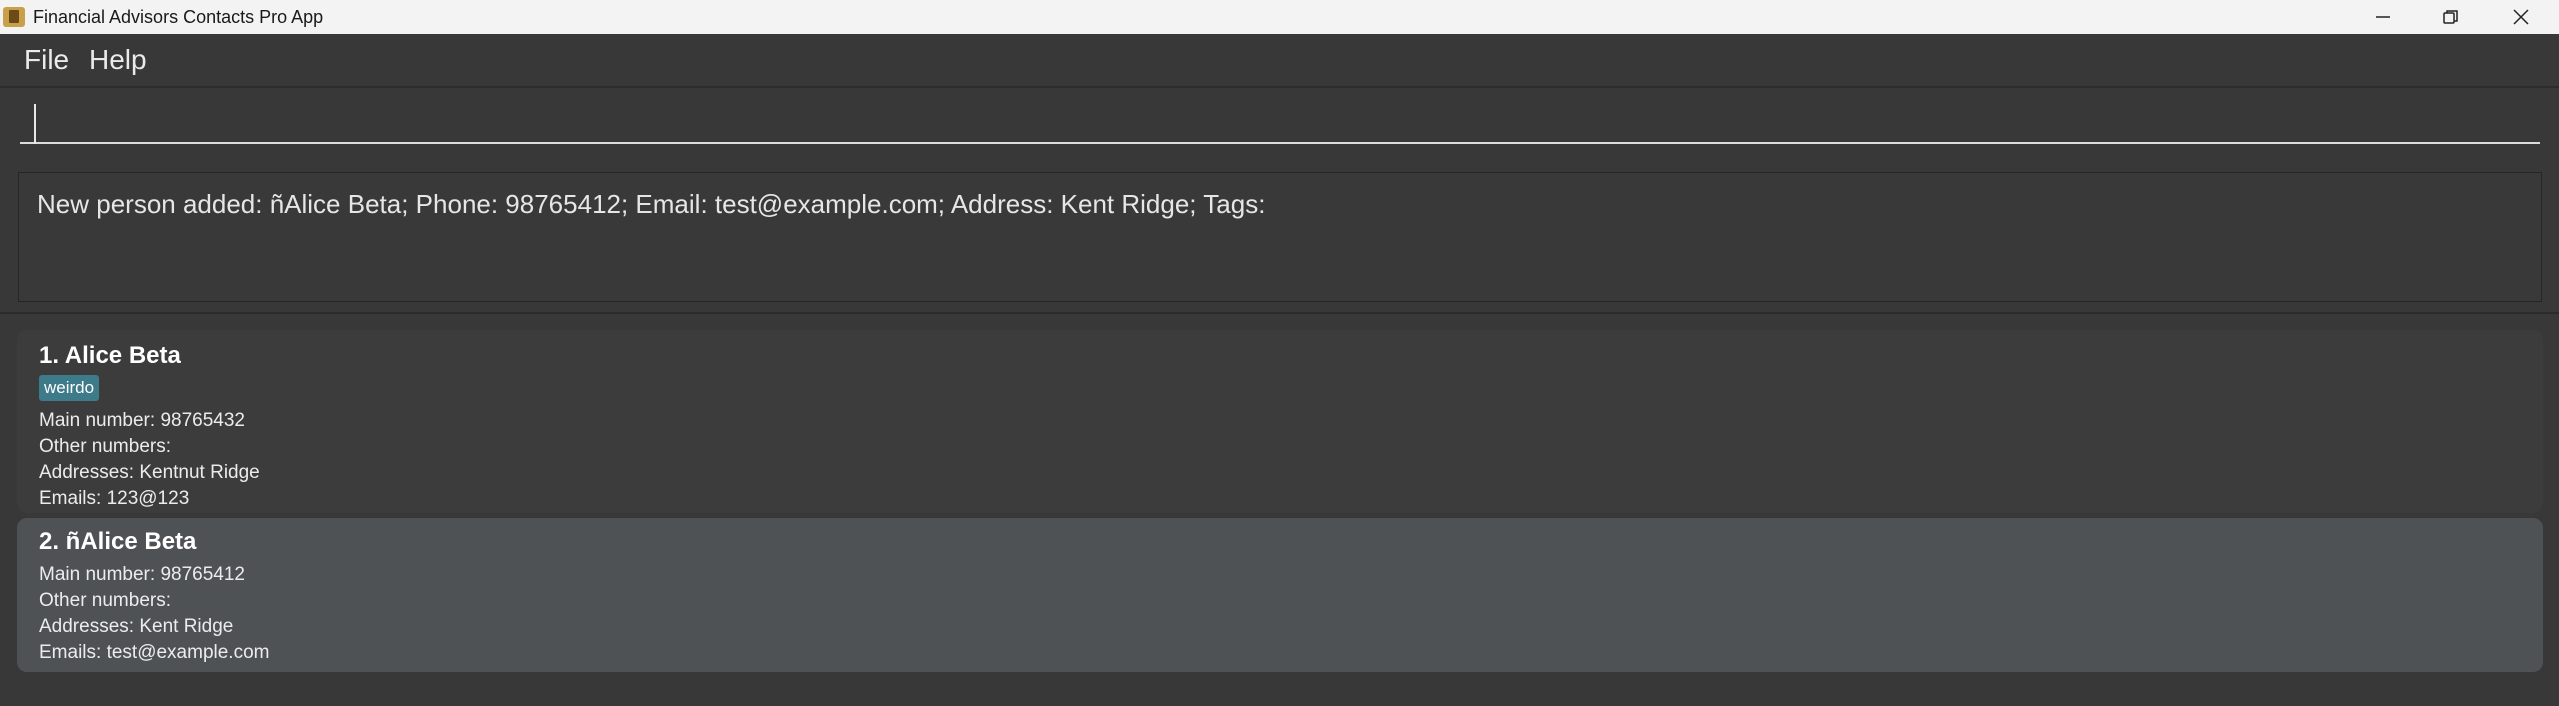 The image size is (2559, 706). Describe the element at coordinates (154, 652) in the screenshot. I see `person-emails: Emails: test@example.com` at that location.